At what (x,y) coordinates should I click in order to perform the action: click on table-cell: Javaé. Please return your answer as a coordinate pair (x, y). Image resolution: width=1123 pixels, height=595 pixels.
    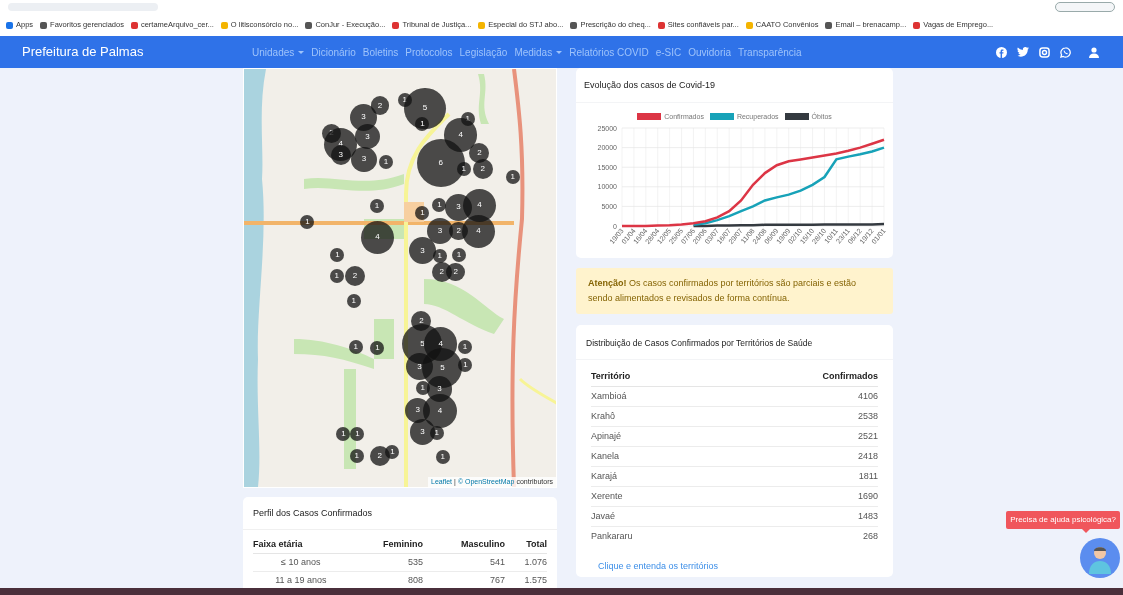
    Looking at the image, I should click on (652, 516).